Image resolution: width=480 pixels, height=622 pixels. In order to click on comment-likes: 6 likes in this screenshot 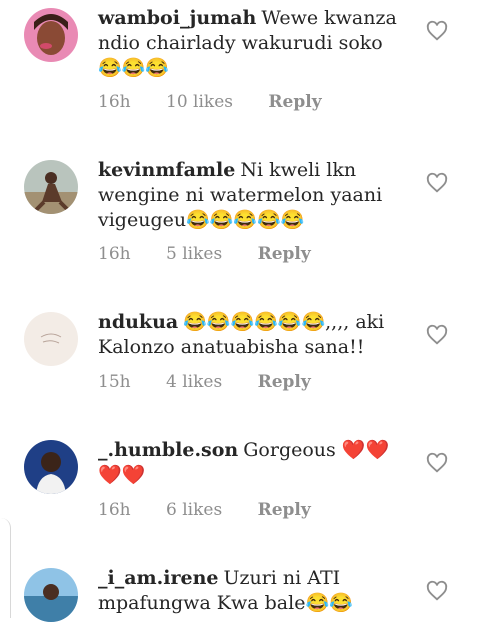, I will do `click(194, 510)`.